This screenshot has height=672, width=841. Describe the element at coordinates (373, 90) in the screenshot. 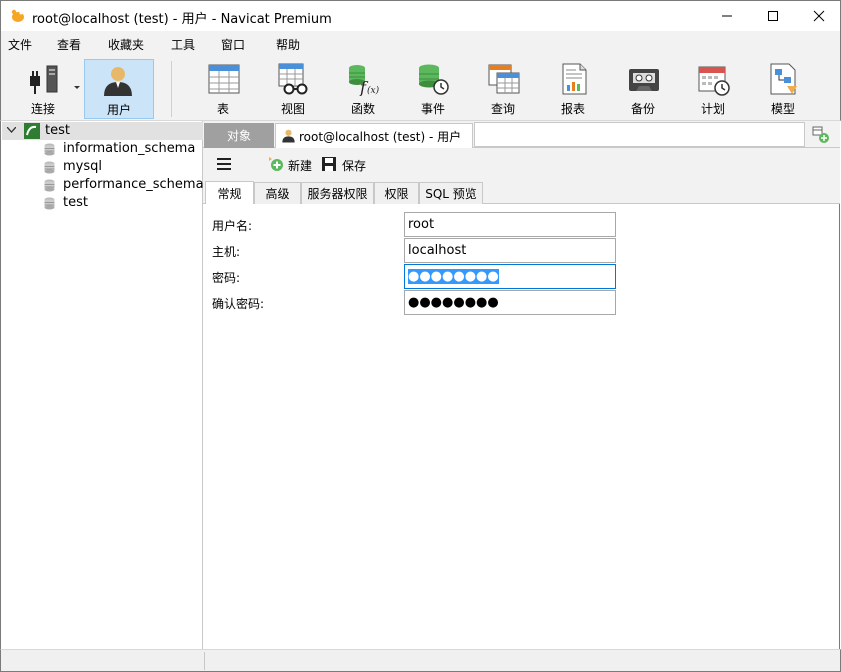

I see `svg-text: (x)` at that location.